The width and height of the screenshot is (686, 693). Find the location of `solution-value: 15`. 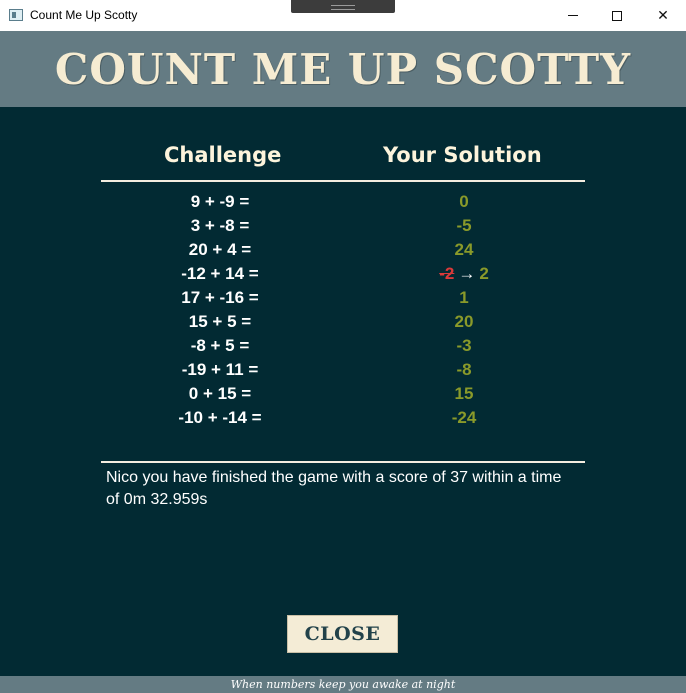

solution-value: 15 is located at coordinates (464, 393).